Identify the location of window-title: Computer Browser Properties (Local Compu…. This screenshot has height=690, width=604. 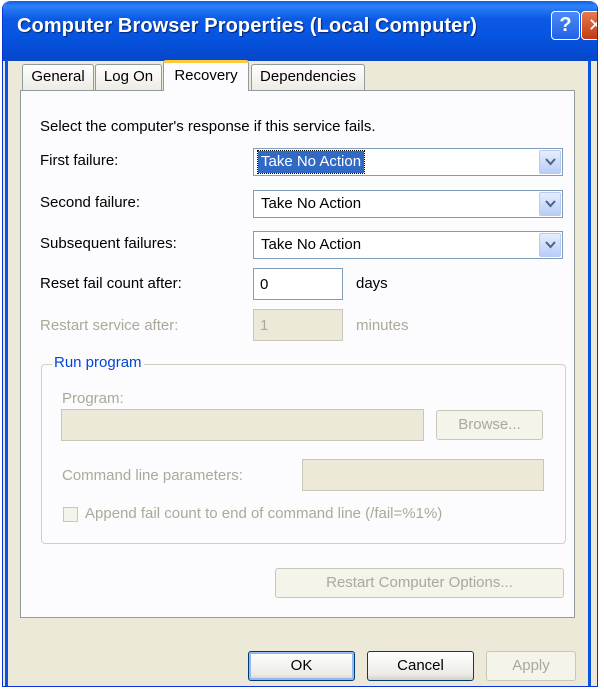
(247, 26).